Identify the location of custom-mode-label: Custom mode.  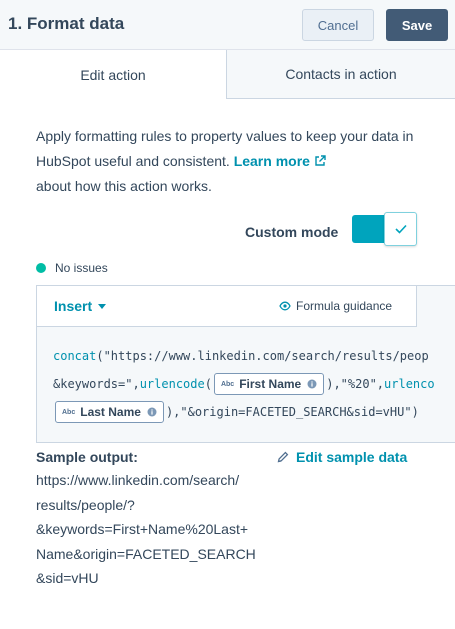
(292, 232).